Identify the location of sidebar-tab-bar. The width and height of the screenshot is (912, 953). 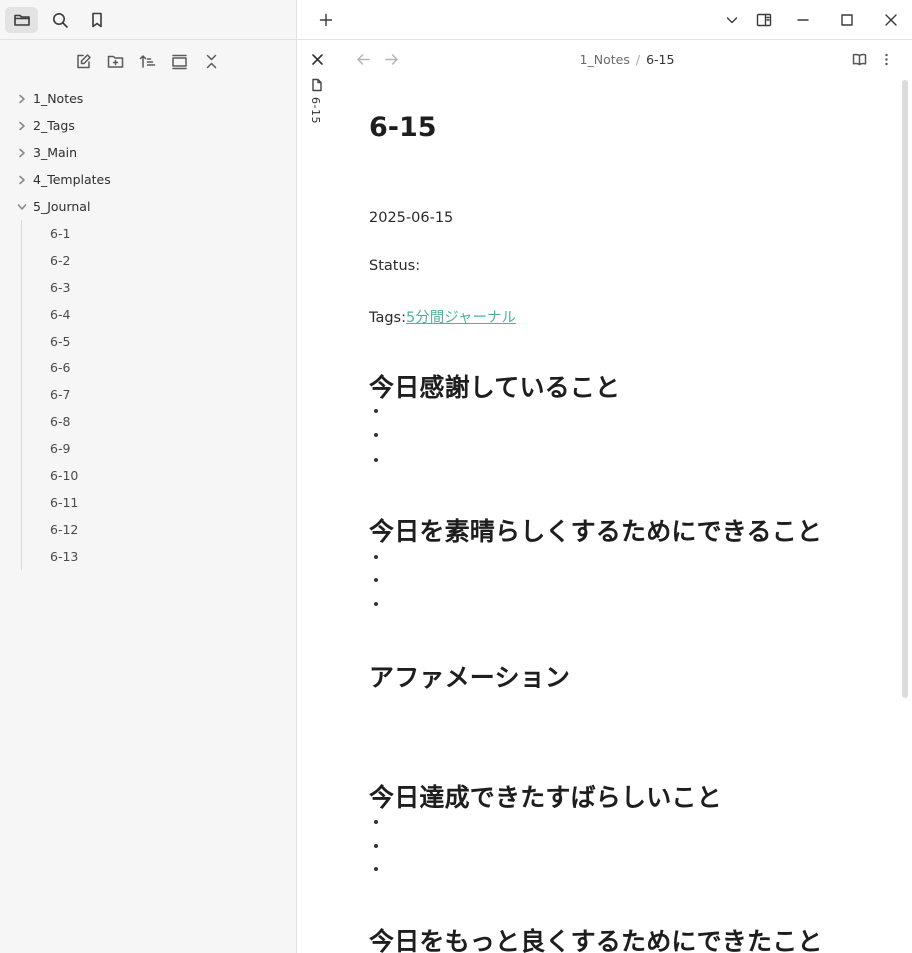
(148, 20).